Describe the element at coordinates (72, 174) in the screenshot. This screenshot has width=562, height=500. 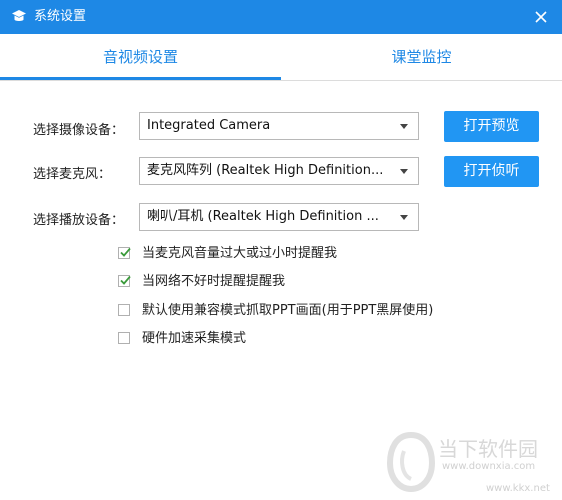
I see `microphone-label: 选择麦克风：` at that location.